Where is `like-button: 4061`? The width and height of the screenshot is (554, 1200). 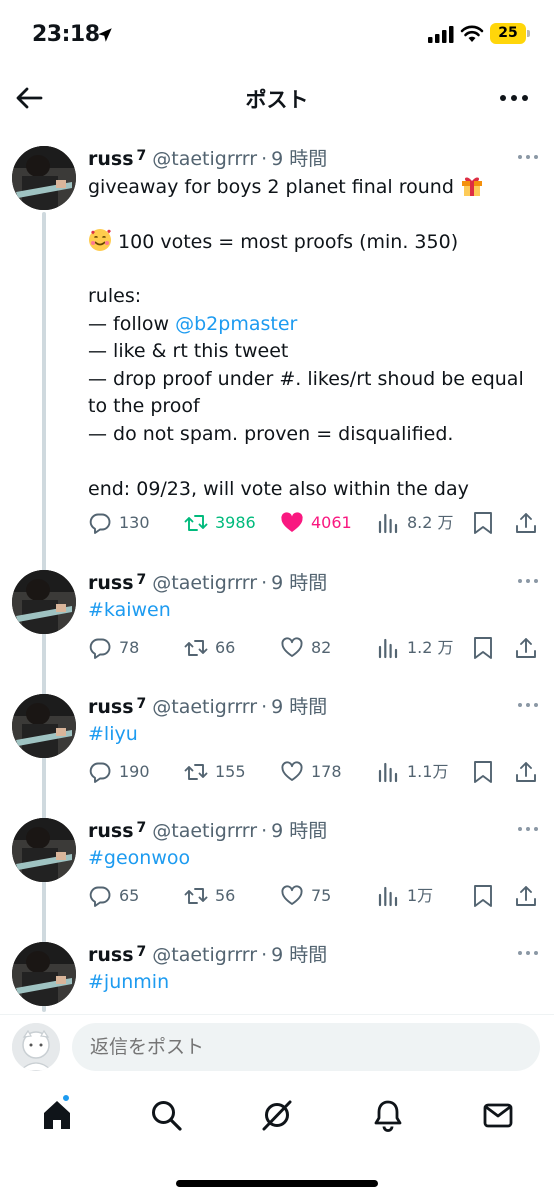
like-button: 4061 is located at coordinates (316, 523).